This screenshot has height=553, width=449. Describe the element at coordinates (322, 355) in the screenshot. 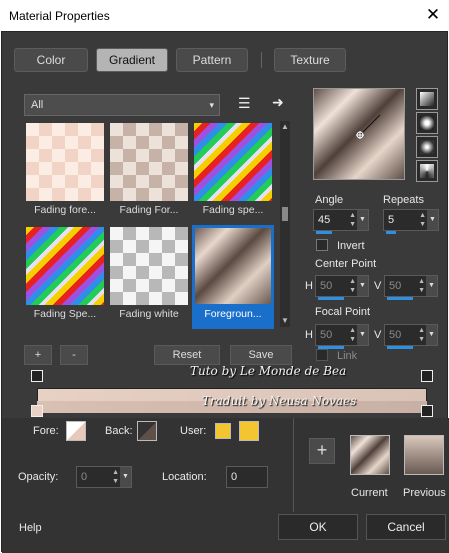

I see `link-checkbox` at that location.